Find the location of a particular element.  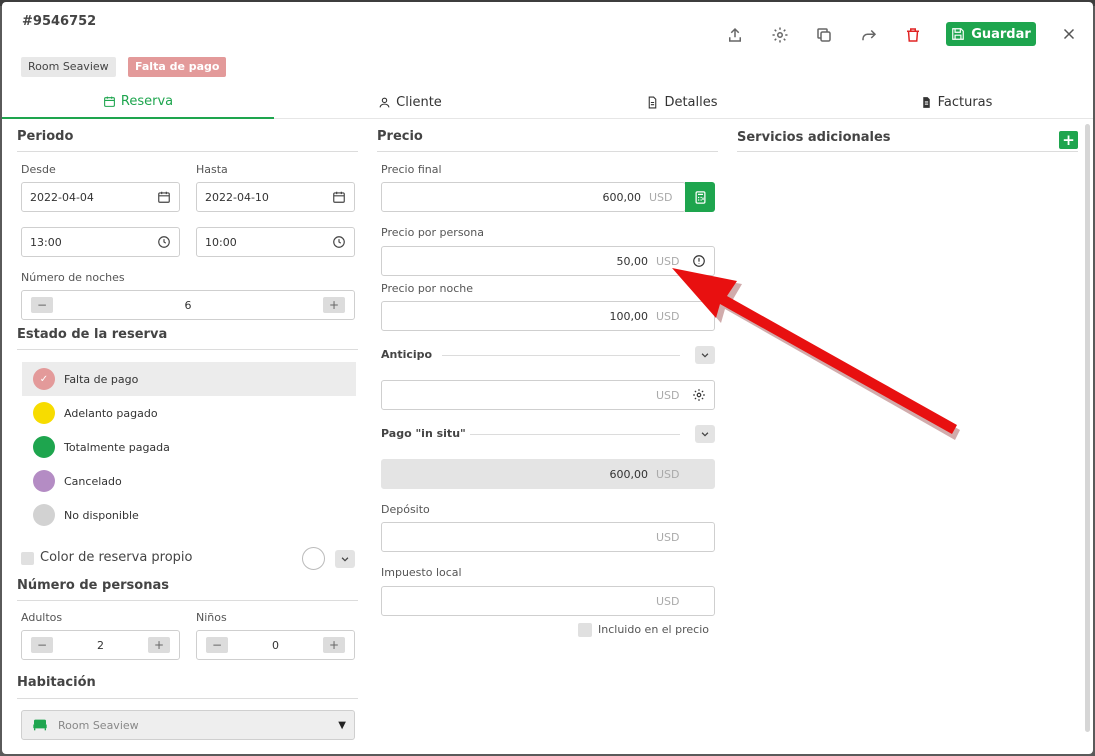

upload-icon is located at coordinates (735, 35).